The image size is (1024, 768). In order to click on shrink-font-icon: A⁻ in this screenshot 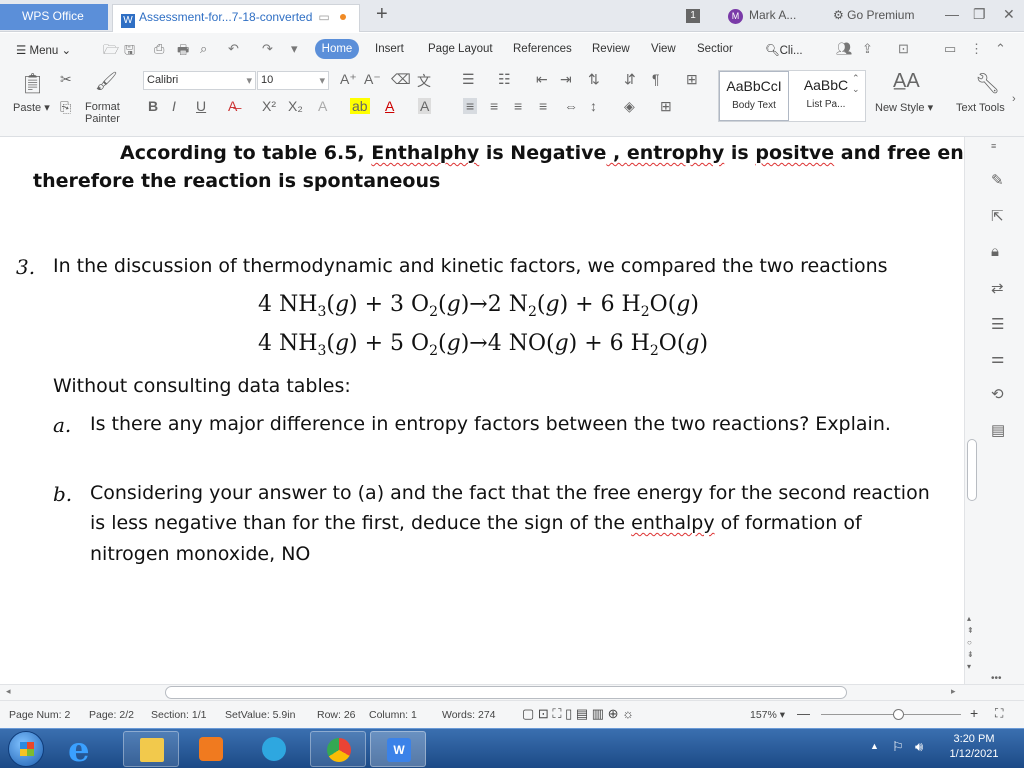, I will do `click(372, 79)`.